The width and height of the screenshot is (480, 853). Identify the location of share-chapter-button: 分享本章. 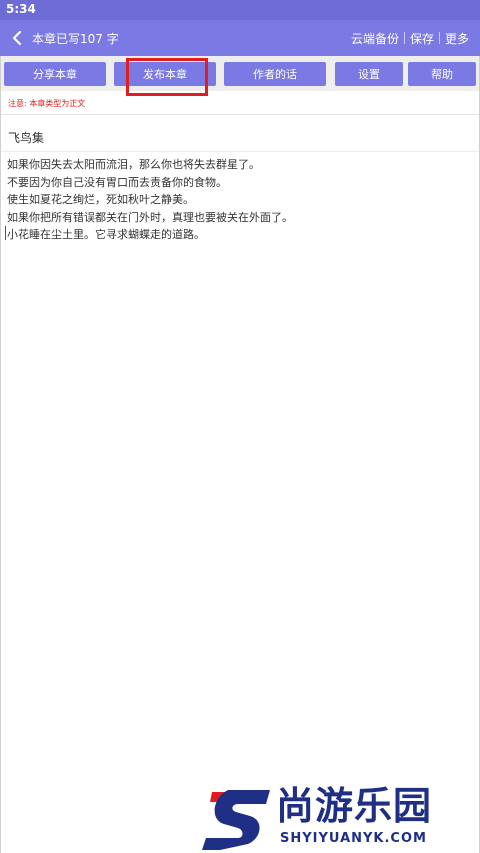
(55, 73).